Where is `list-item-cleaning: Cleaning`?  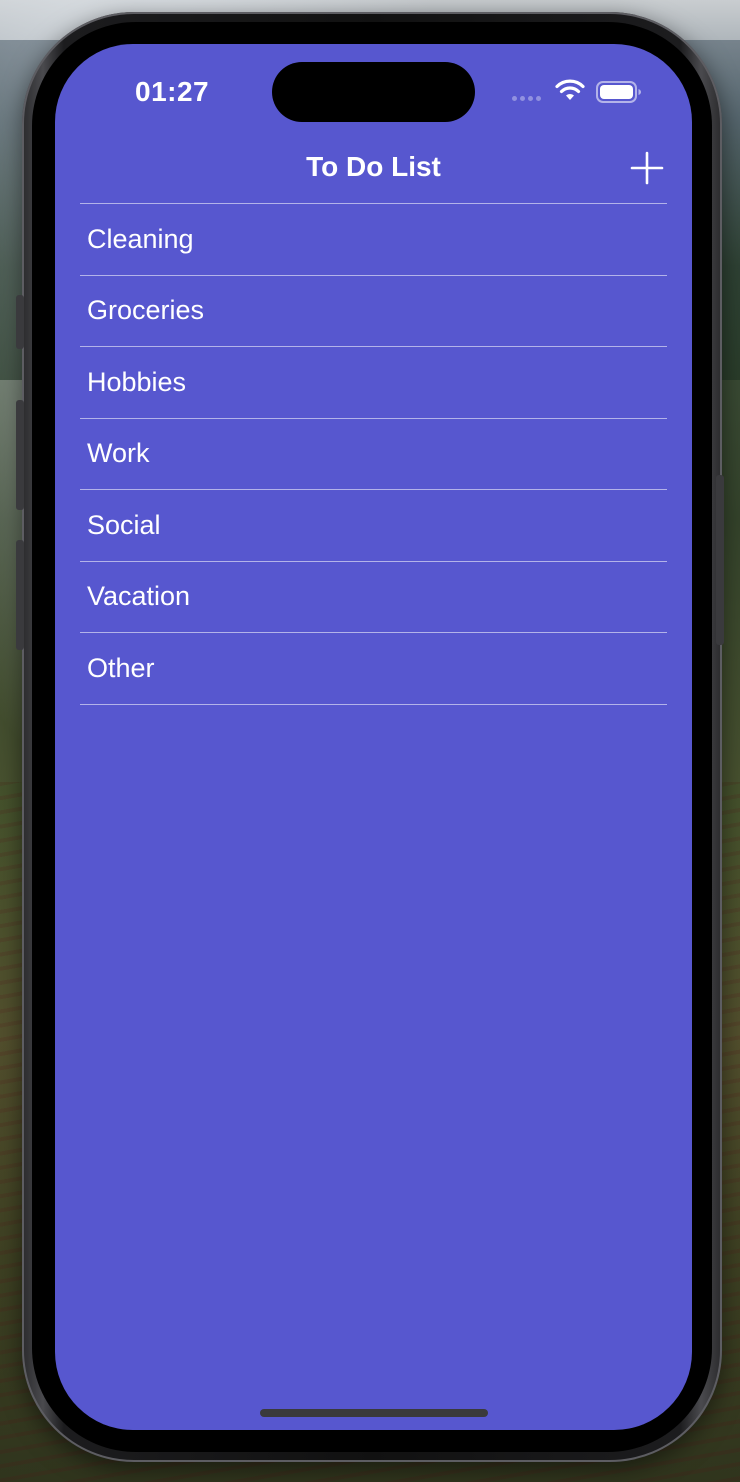 list-item-cleaning: Cleaning is located at coordinates (373, 240).